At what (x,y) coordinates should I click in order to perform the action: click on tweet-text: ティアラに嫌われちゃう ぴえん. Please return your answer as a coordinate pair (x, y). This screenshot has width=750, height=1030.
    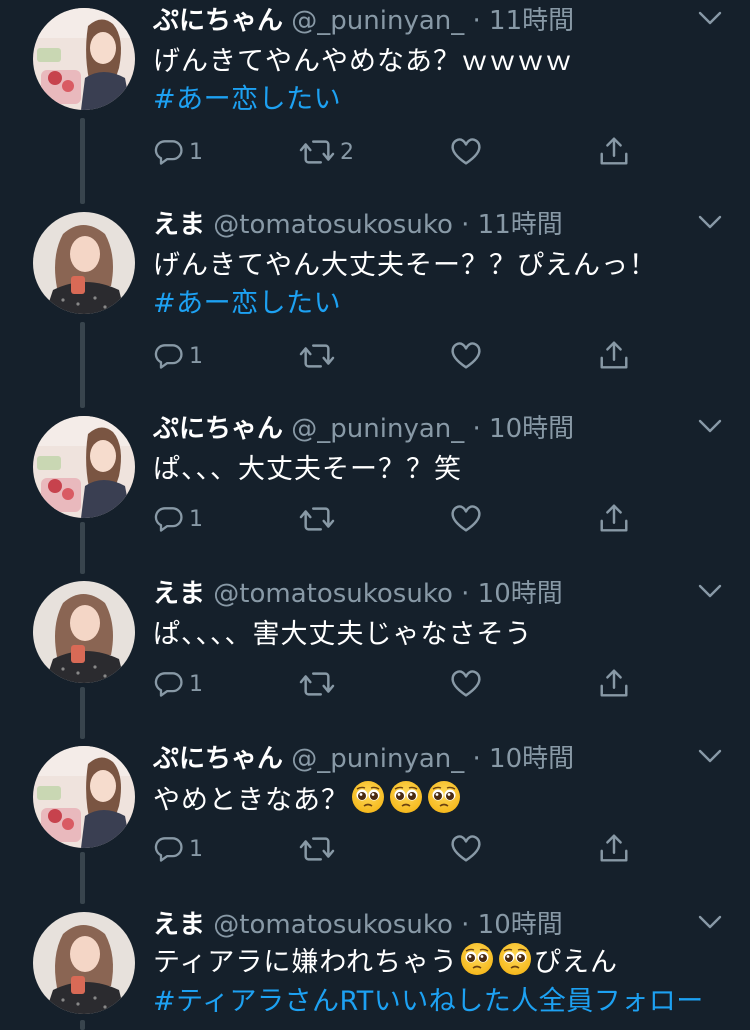
    Looking at the image, I should click on (385, 962).